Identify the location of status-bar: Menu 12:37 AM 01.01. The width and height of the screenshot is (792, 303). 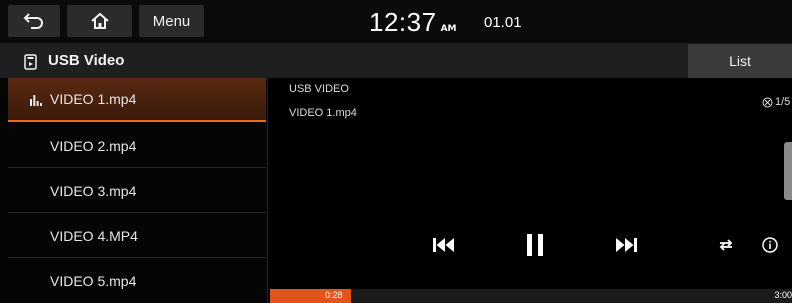
(396, 22).